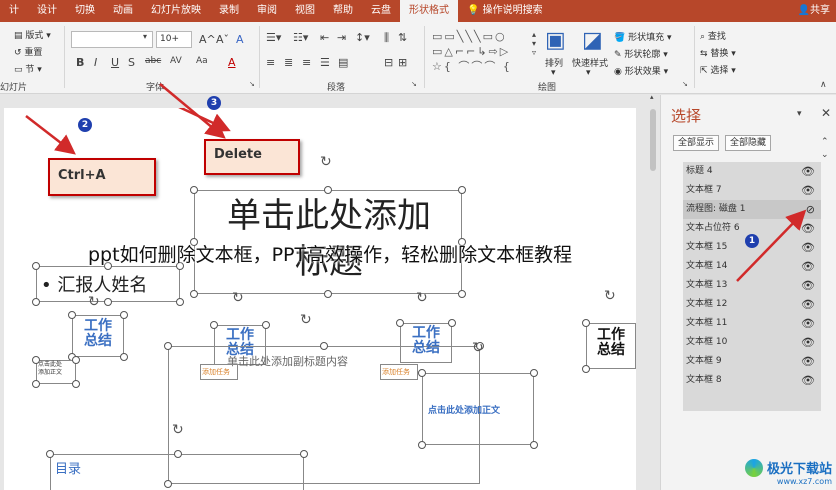 The width and height of the screenshot is (836, 490). I want to click on gallery-more-icon: ▴ ▾ ▿, so click(534, 43).